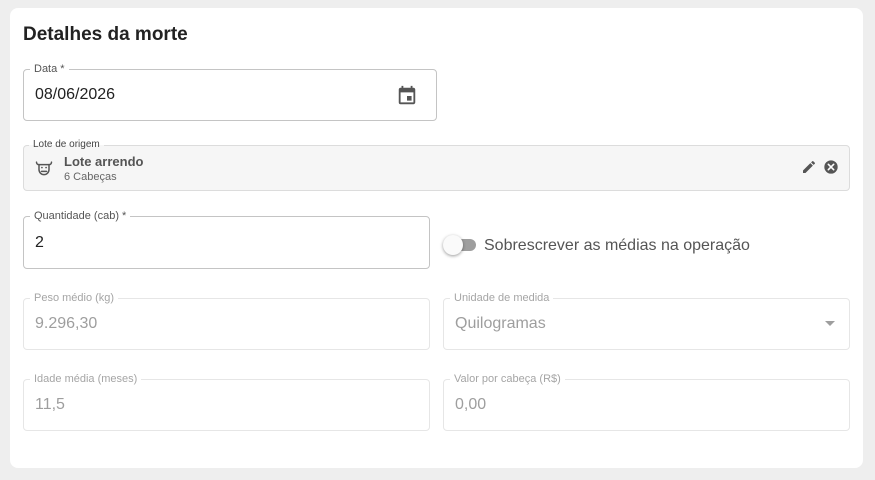 The image size is (875, 480). I want to click on calendar-icon, so click(407, 96).